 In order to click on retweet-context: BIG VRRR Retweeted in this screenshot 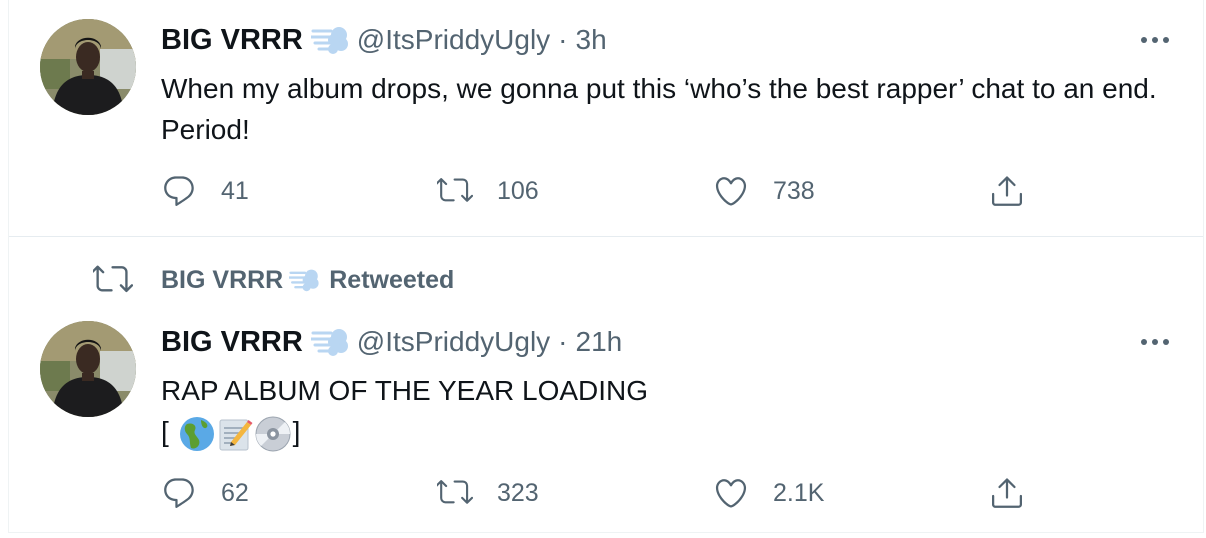, I will do `click(273, 280)`.